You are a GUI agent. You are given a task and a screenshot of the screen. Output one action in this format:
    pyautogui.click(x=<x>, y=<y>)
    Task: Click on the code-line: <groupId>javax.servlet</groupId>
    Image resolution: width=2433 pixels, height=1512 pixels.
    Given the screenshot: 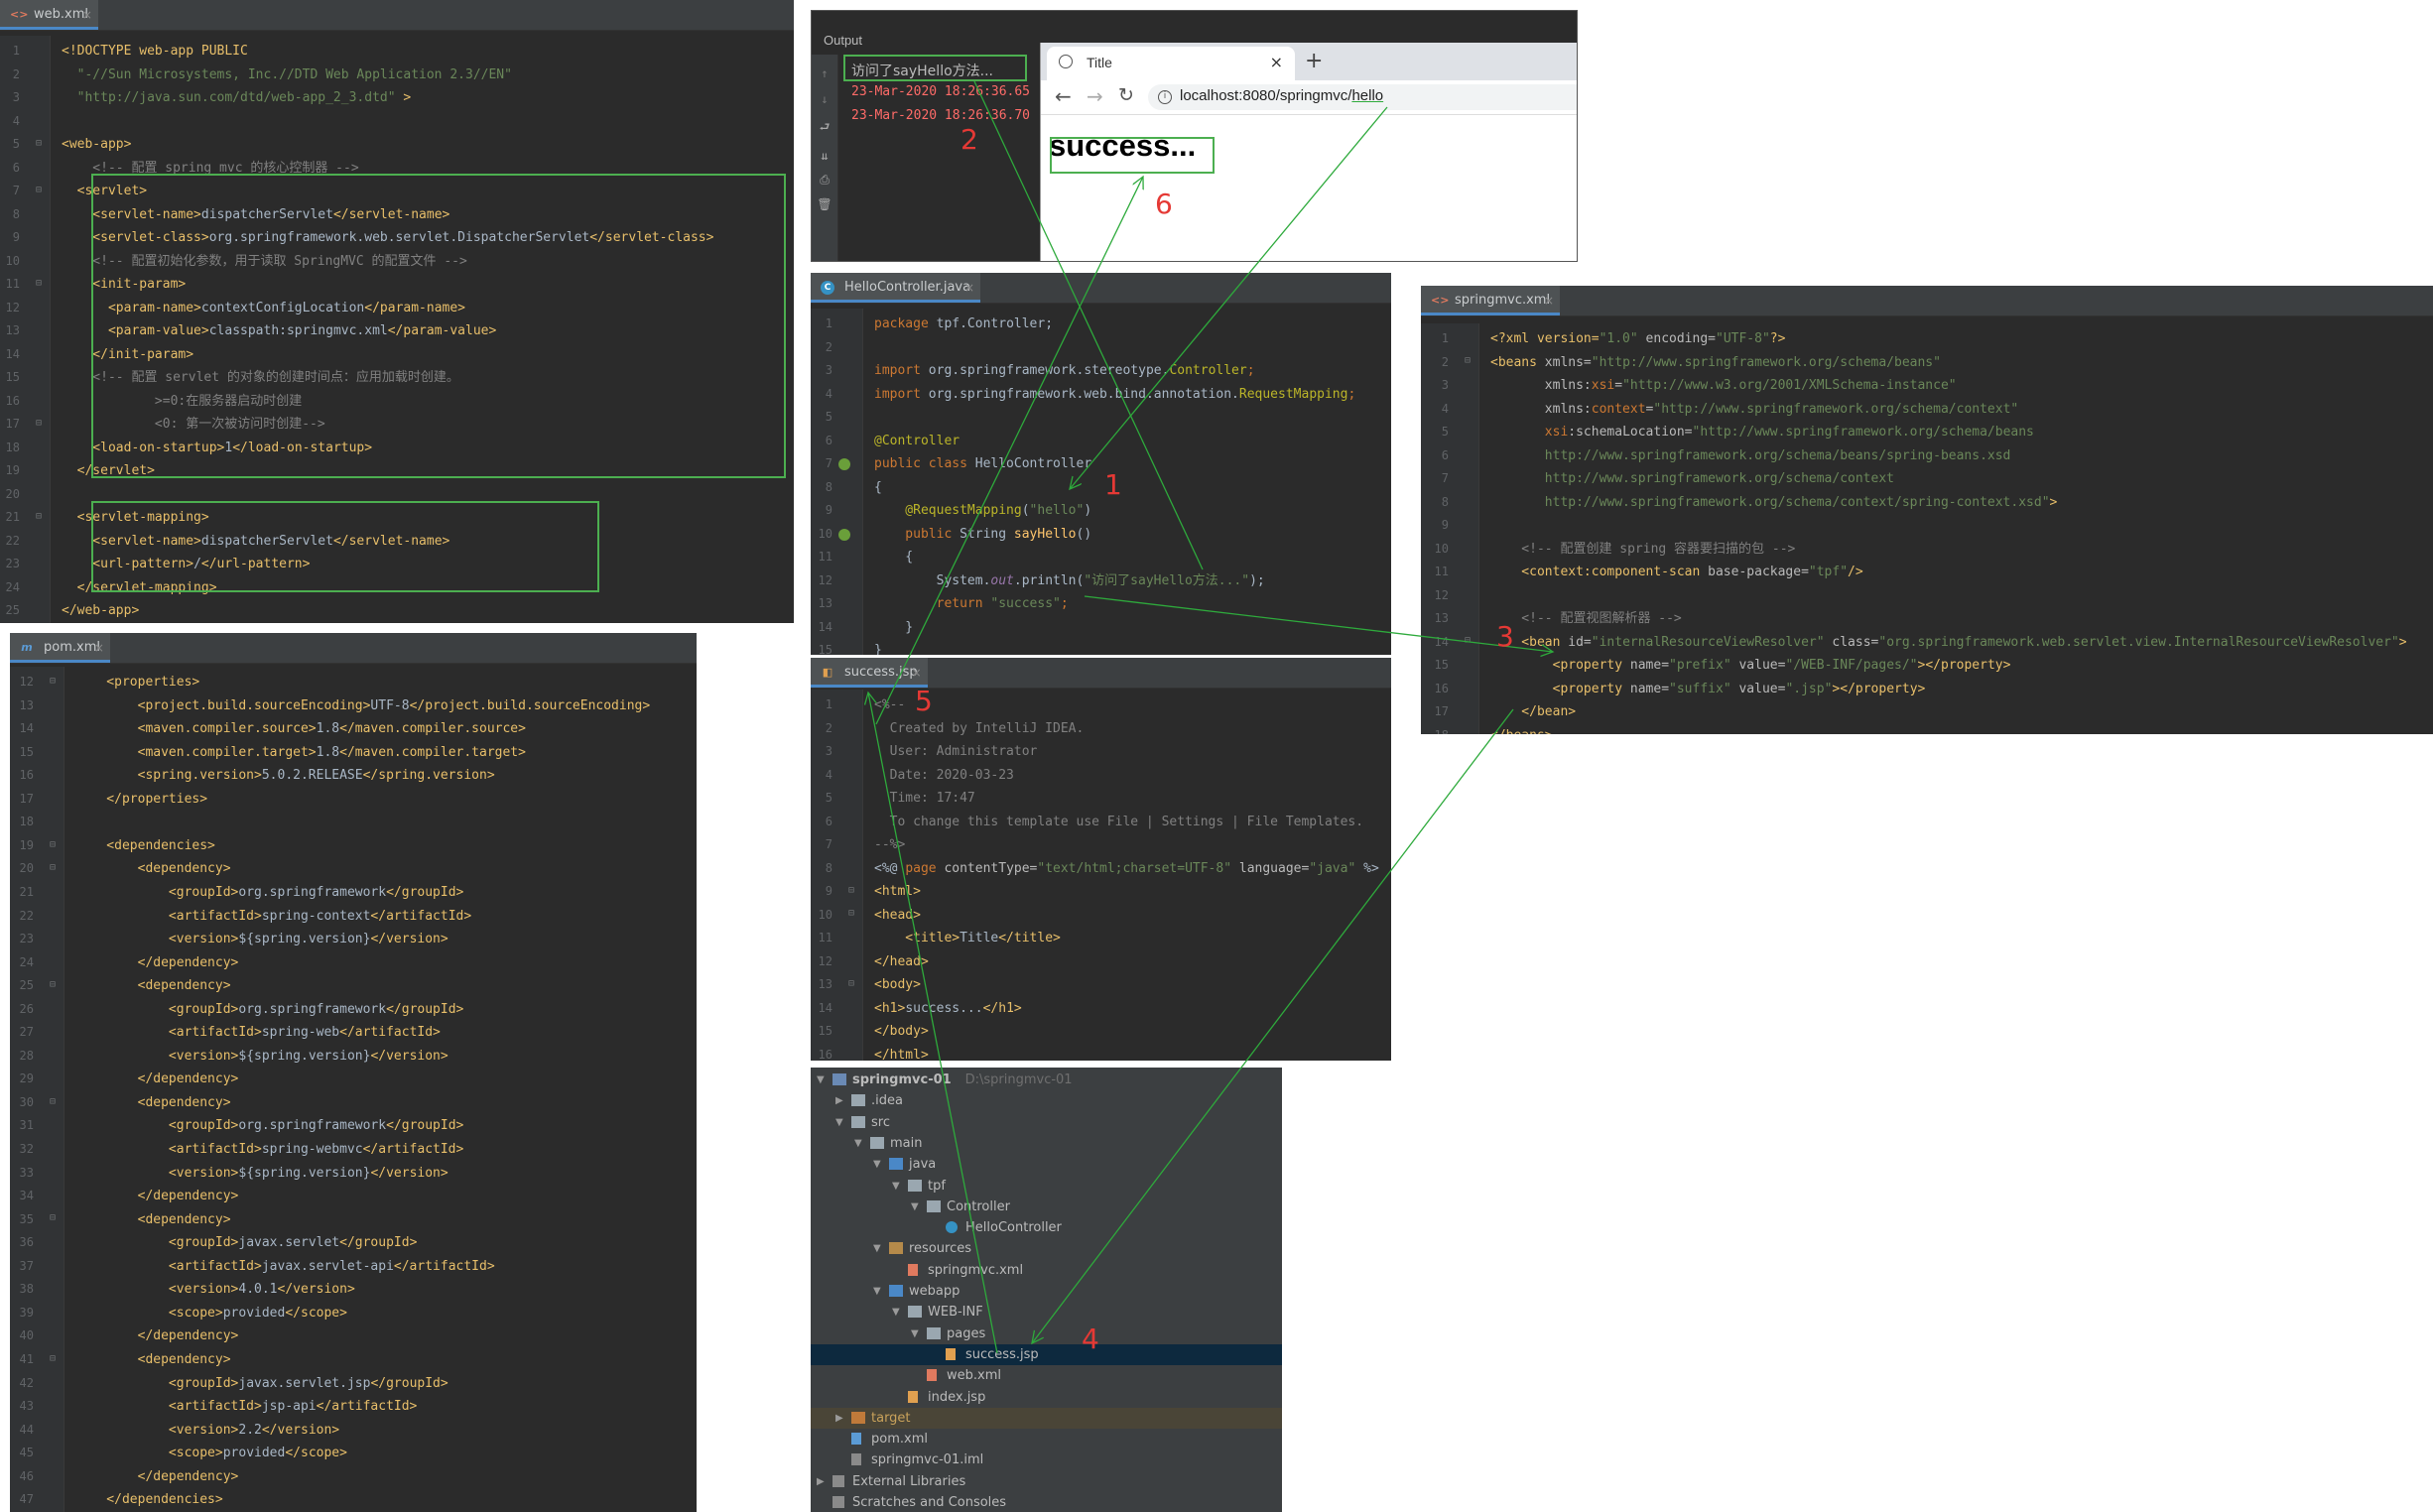 What is the action you would take?
    pyautogui.click(x=246, y=1243)
    